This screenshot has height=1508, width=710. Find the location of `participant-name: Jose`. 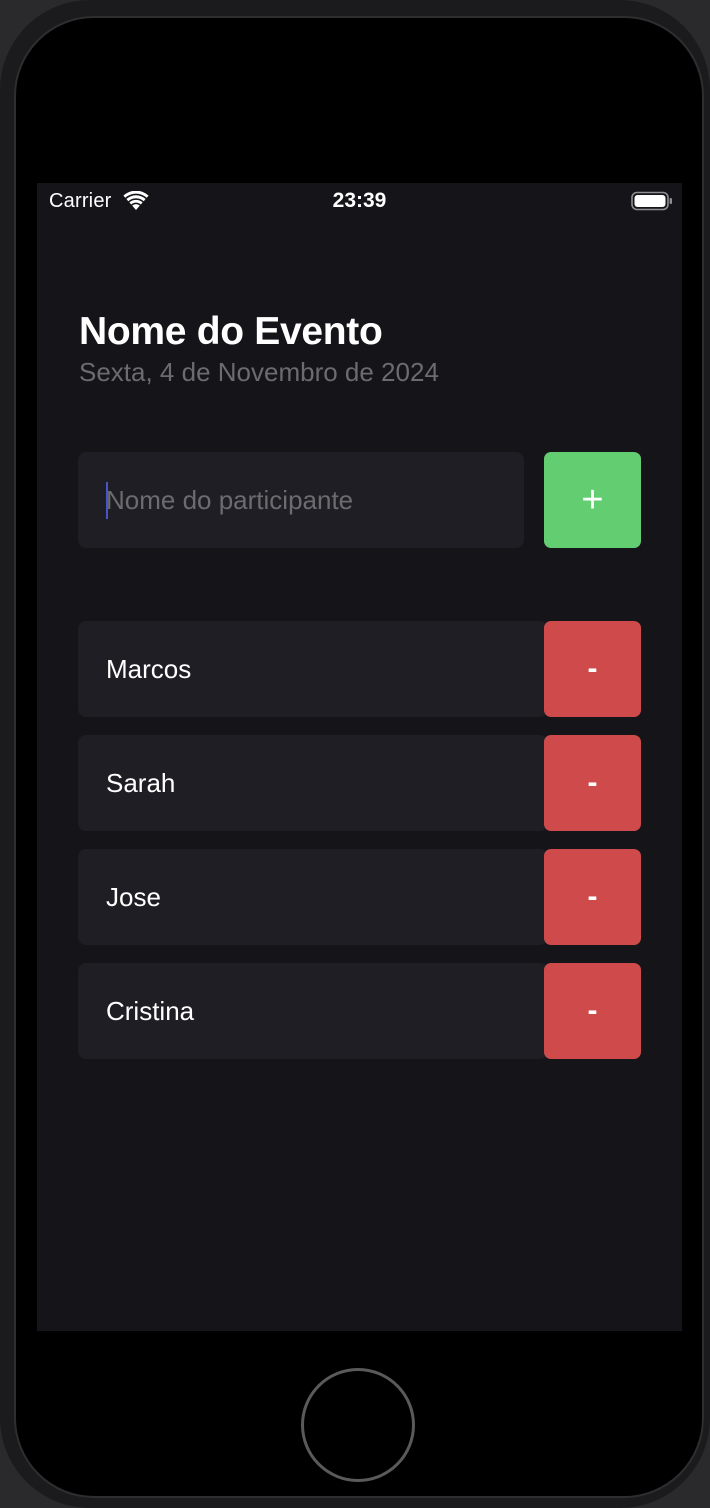

participant-name: Jose is located at coordinates (133, 897).